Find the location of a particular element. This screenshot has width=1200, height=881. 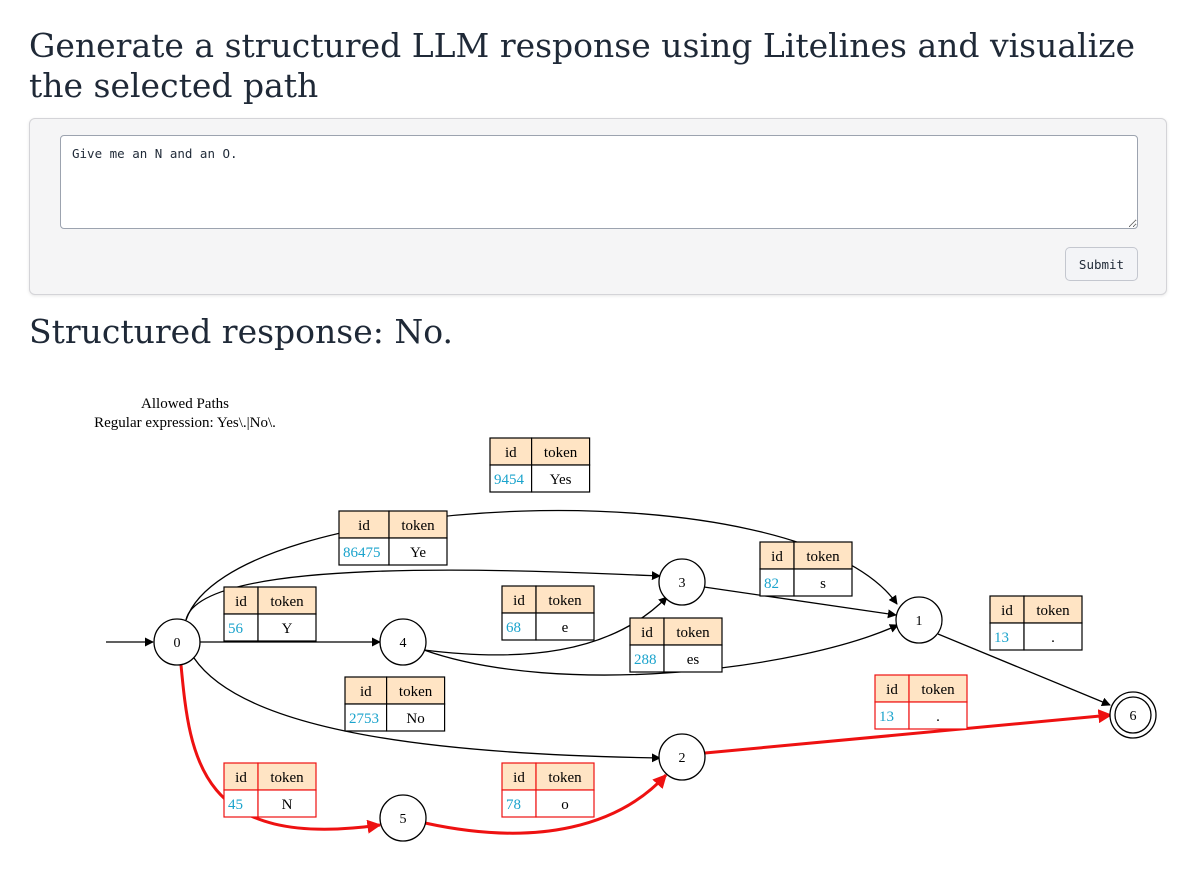

state-label-3: 3 is located at coordinates (682, 583).